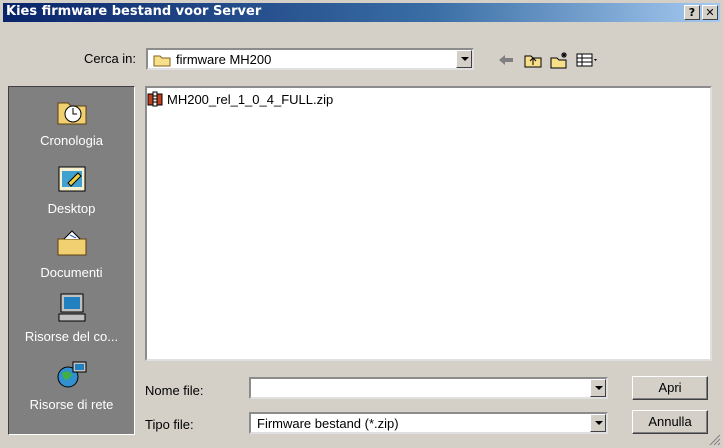 The height and width of the screenshot is (448, 723). What do you see at coordinates (71, 243) in the screenshot?
I see `documents-icon` at bounding box center [71, 243].